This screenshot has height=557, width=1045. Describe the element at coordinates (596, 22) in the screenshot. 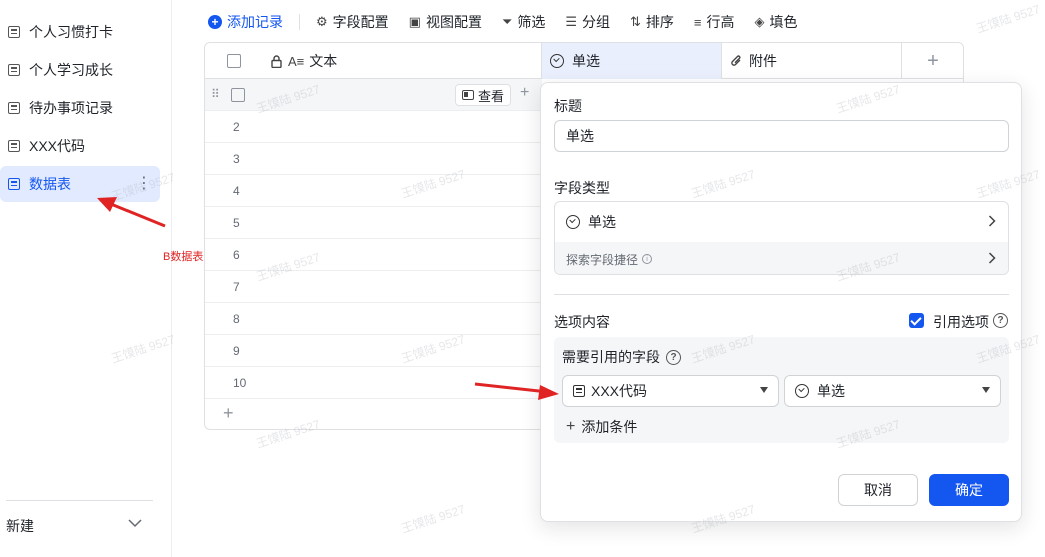

I see `group-label: 分组` at that location.